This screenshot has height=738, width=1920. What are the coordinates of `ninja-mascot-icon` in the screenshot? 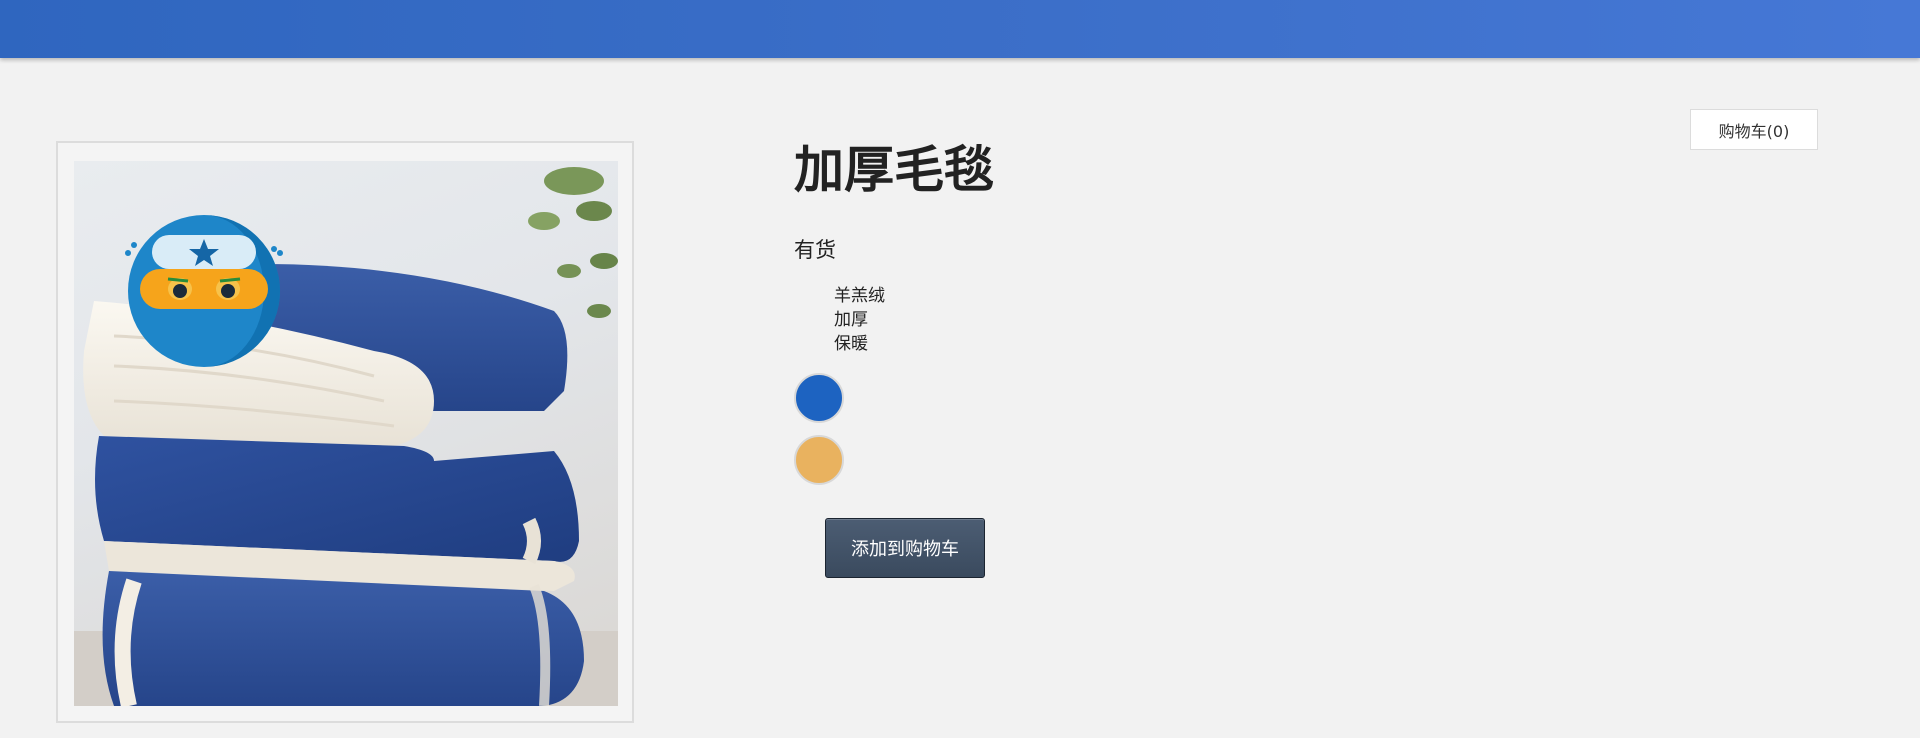 It's located at (204, 291).